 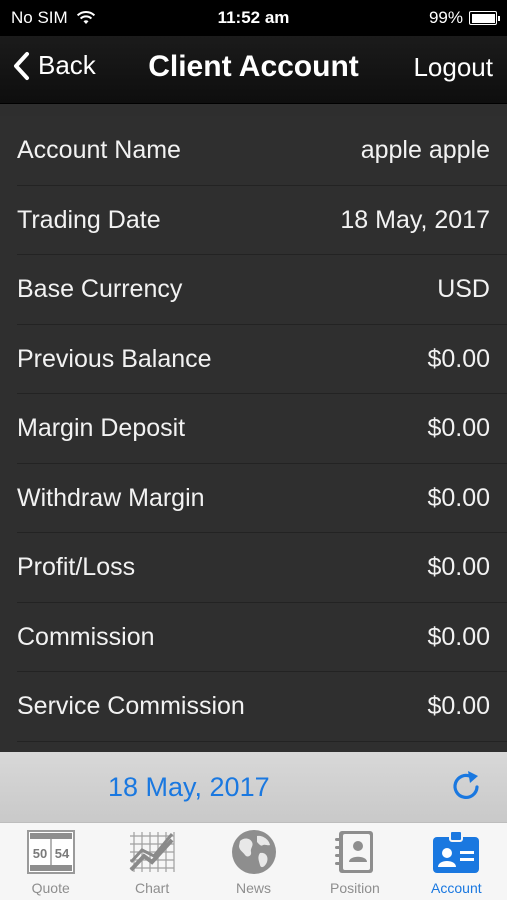 I want to click on row-label: Account Name, so click(x=99, y=150).